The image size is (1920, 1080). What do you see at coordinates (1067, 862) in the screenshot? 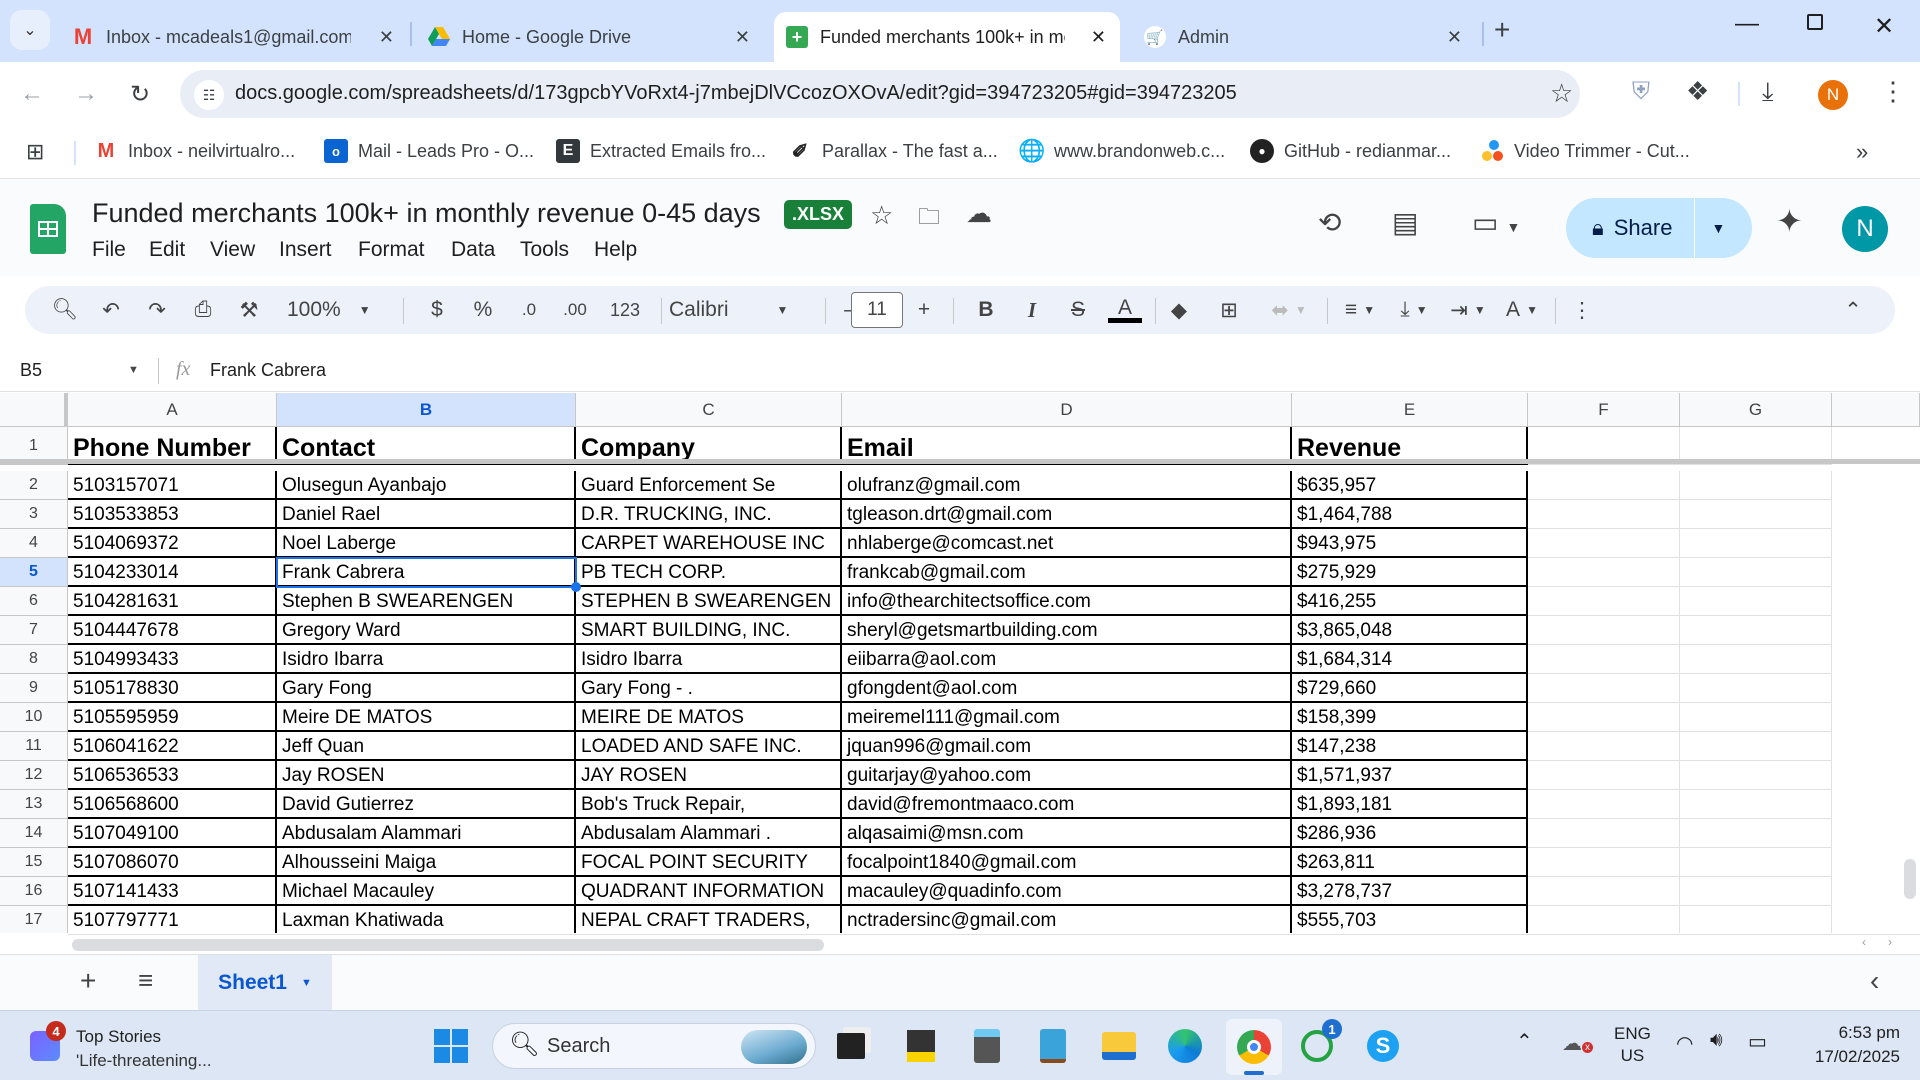
I see `table-cell: focalpoint1840@gmail.com` at bounding box center [1067, 862].